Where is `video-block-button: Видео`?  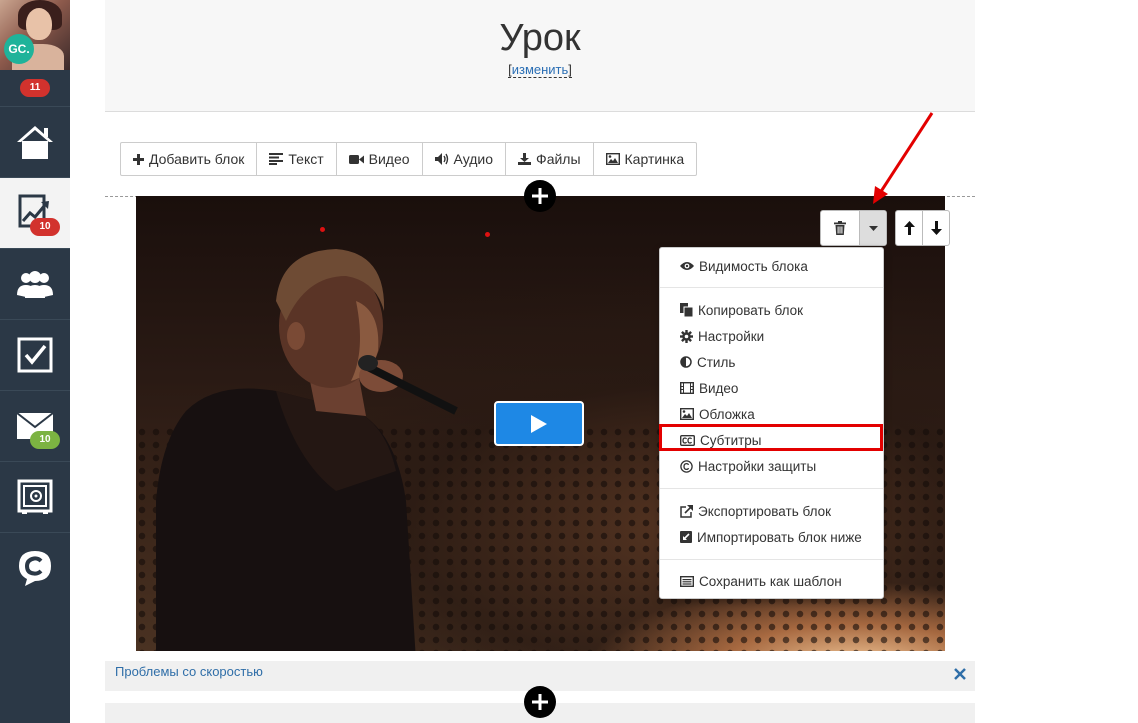
video-block-button: Видео is located at coordinates (380, 159).